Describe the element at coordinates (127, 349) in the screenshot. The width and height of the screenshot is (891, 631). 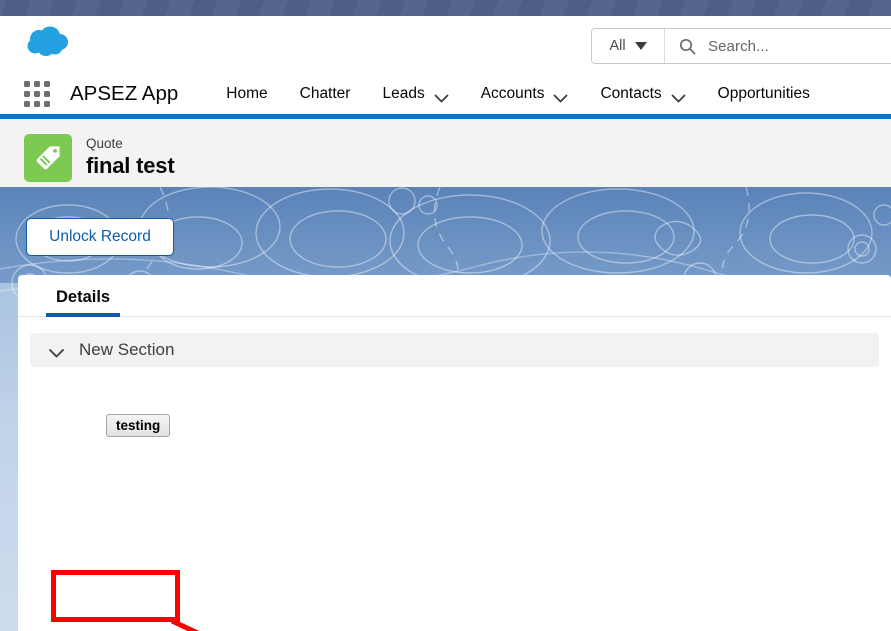
I see `section-label: New Section` at that location.